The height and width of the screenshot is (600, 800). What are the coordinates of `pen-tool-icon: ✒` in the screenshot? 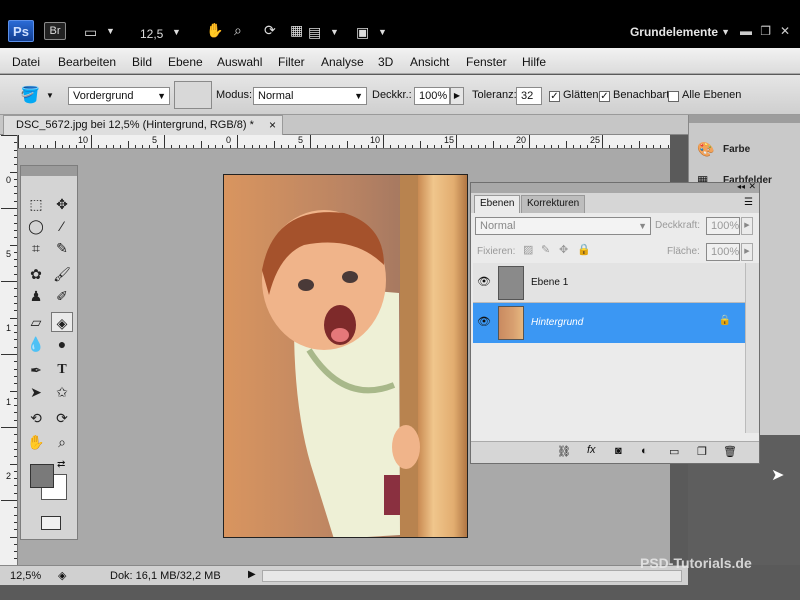 It's located at (36, 370).